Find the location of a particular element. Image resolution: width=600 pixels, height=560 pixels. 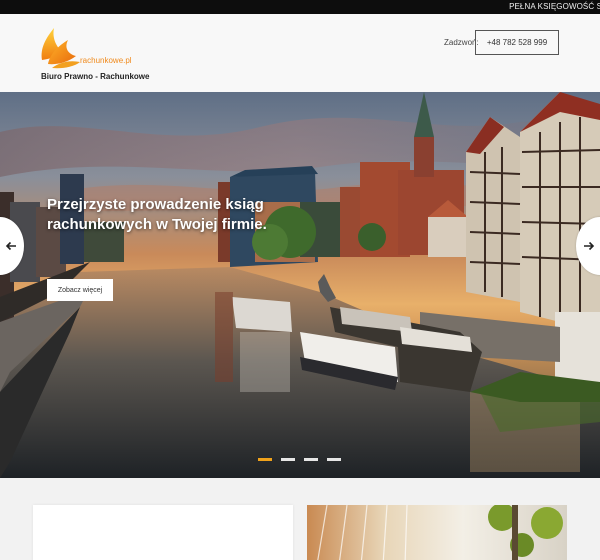

ticker-text: PEŁNA KSIĘGOWOŚĆ S is located at coordinates (554, 6).